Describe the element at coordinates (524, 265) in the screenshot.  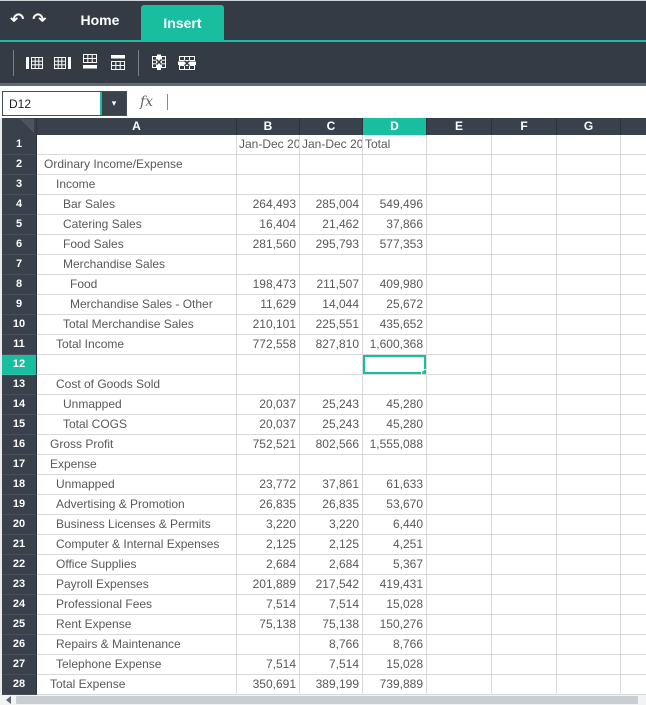
I see `cell-F7` at that location.